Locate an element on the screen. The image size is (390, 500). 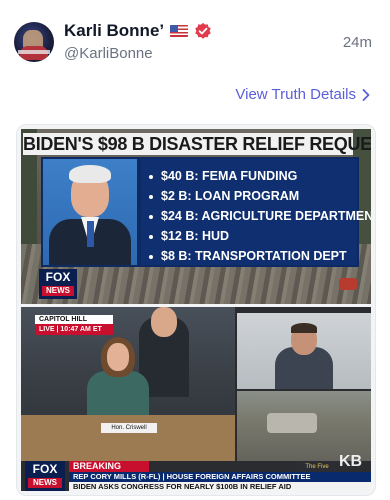
chevron-right-icon is located at coordinates (366, 94).